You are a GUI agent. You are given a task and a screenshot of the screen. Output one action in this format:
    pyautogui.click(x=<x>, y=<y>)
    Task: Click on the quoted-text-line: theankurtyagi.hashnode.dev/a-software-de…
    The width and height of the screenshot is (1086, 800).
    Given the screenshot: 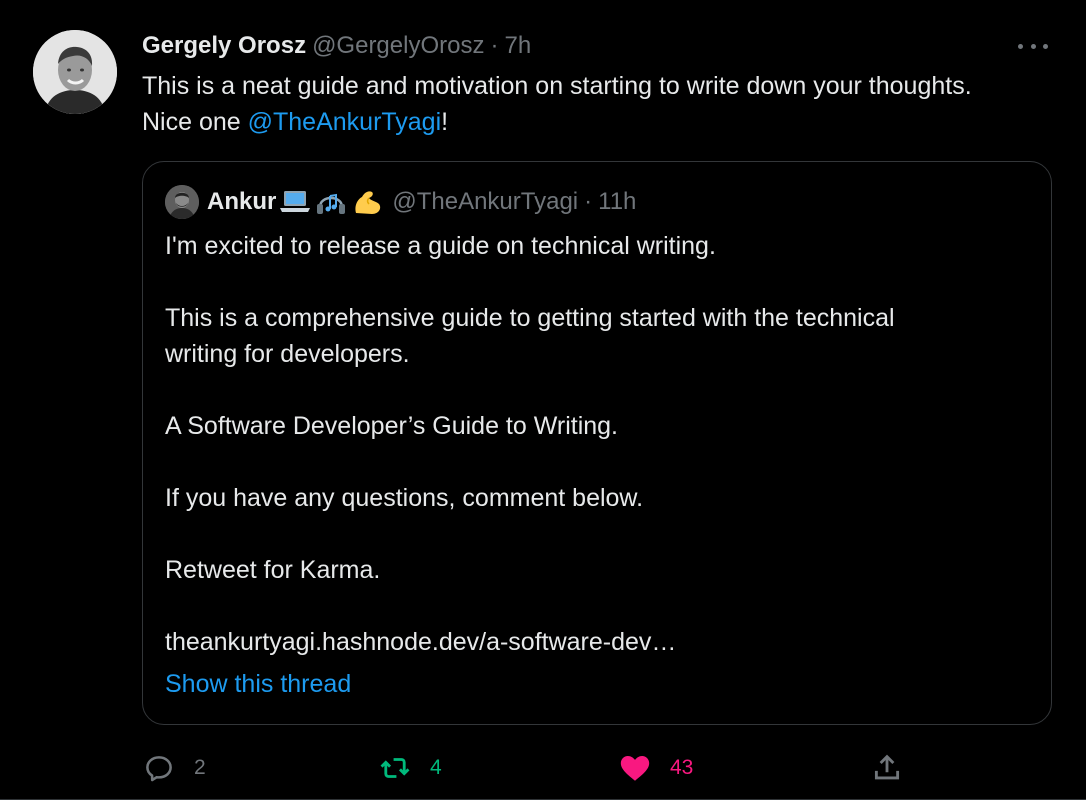 What is the action you would take?
    pyautogui.click(x=421, y=642)
    